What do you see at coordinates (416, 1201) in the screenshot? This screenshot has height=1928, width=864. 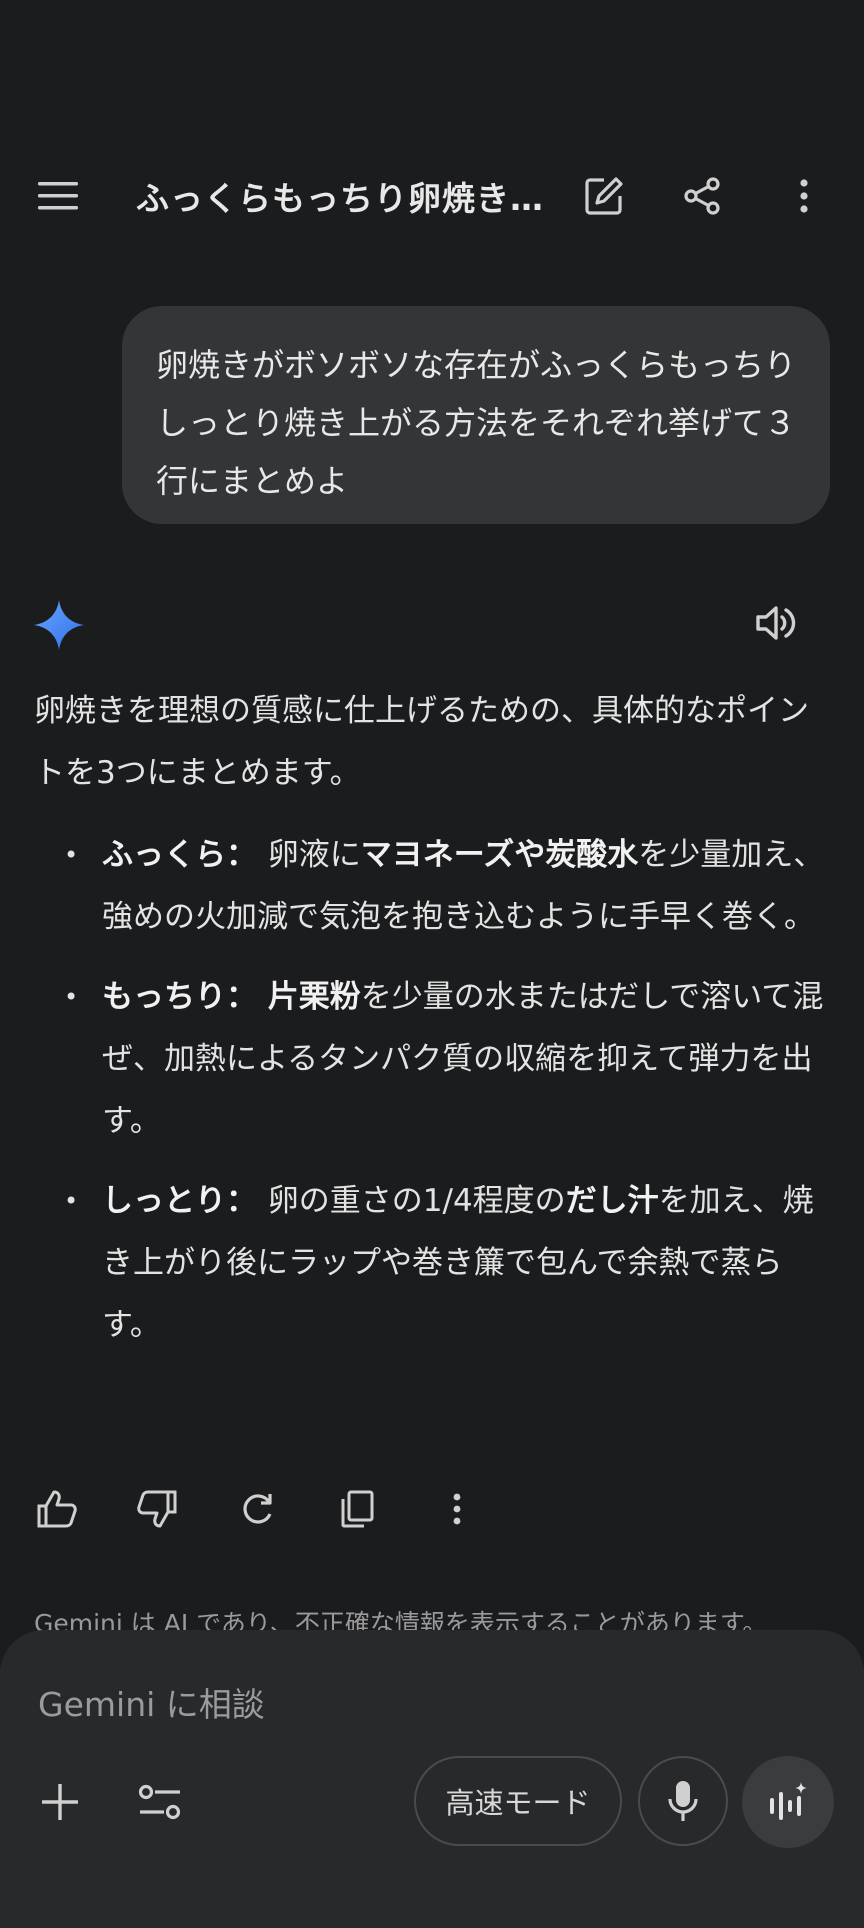 I see `bullet-text: 卵の重さの1/4程度の` at bounding box center [416, 1201].